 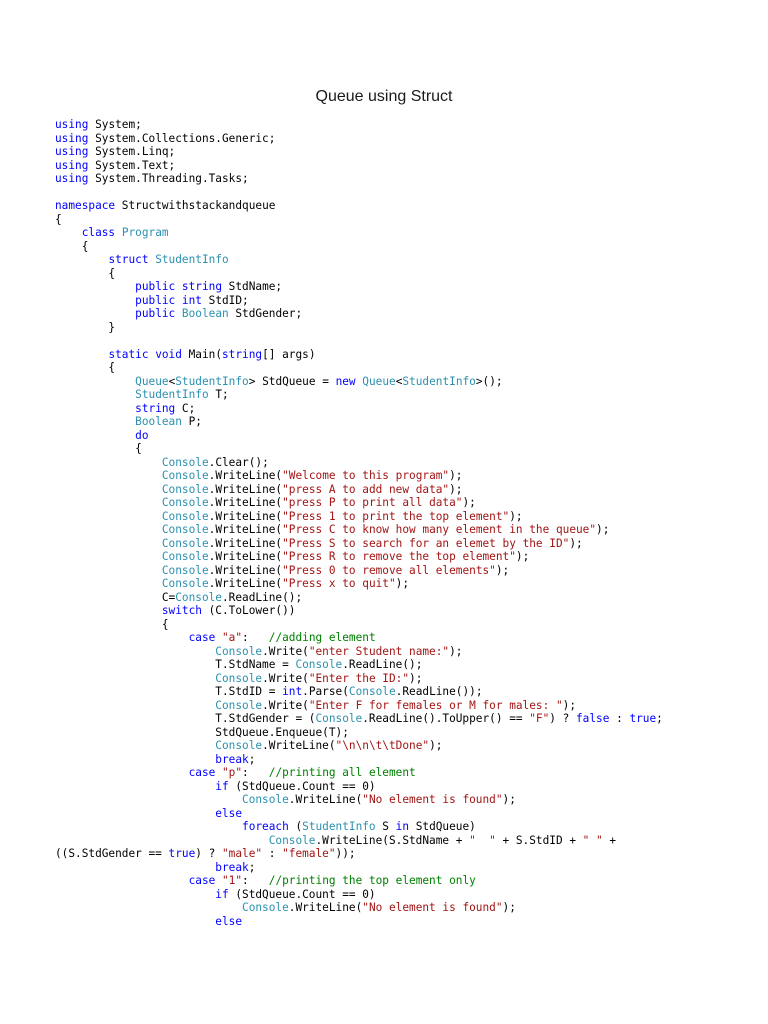 What do you see at coordinates (539, 840) in the screenshot?
I see `code-text: + S.StdID +` at bounding box center [539, 840].